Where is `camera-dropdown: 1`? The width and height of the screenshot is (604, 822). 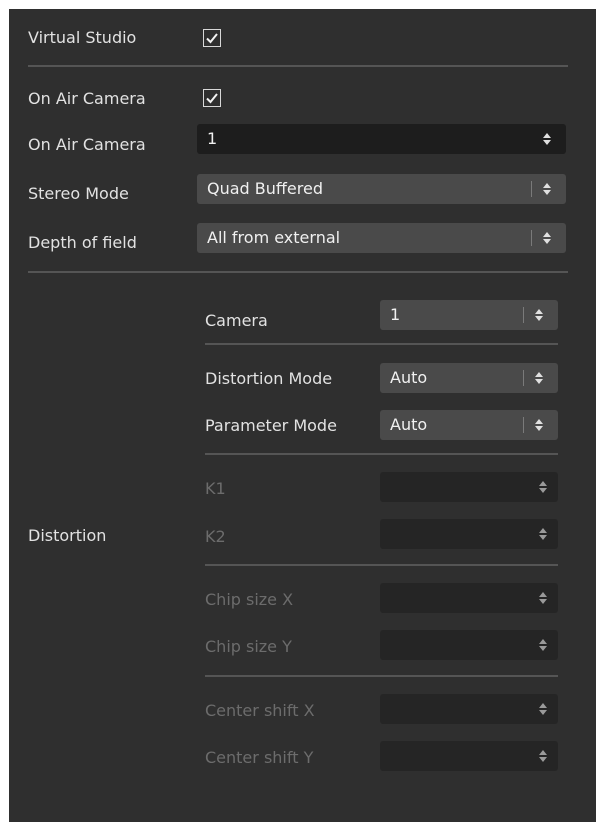 camera-dropdown: 1 is located at coordinates (469, 315).